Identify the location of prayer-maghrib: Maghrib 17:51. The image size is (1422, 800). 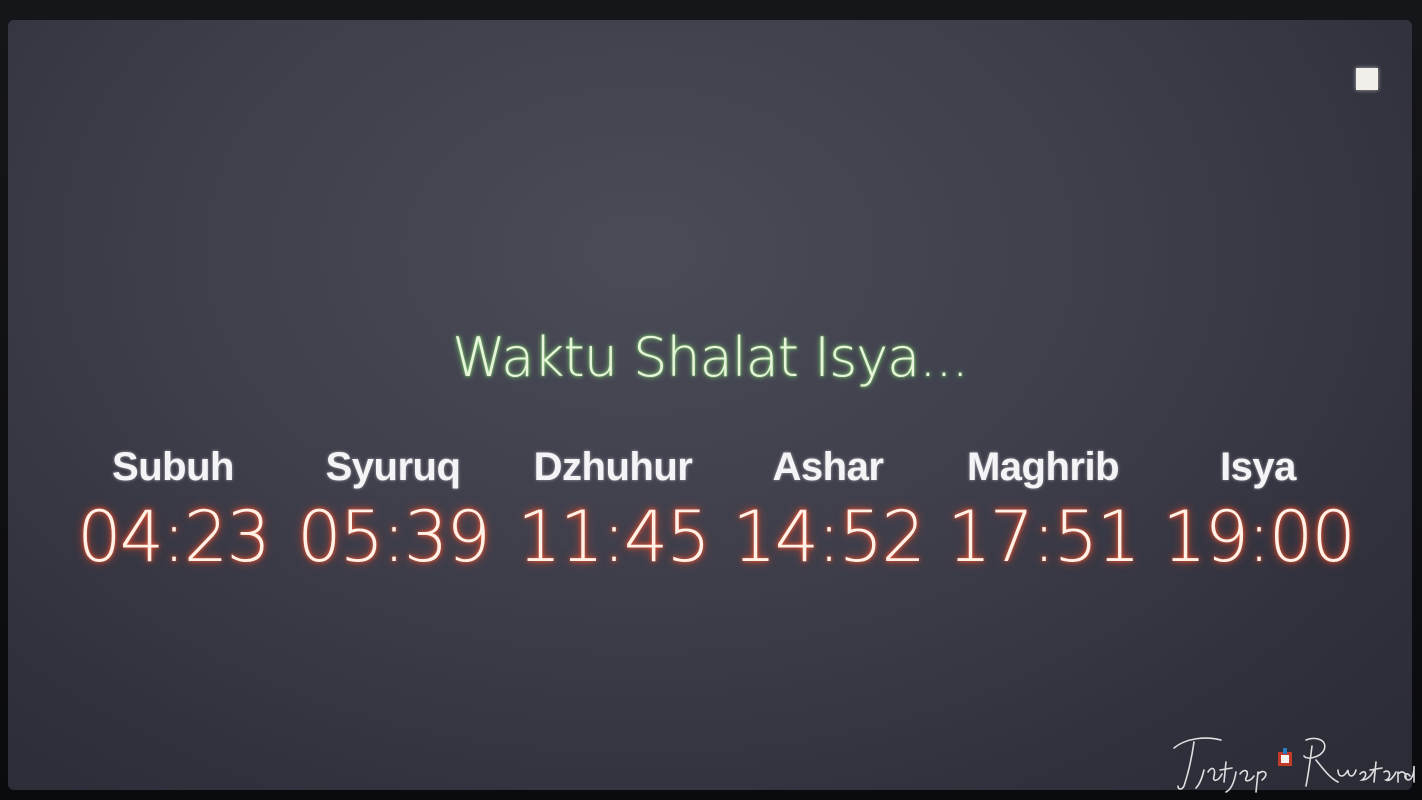
(1043, 535).